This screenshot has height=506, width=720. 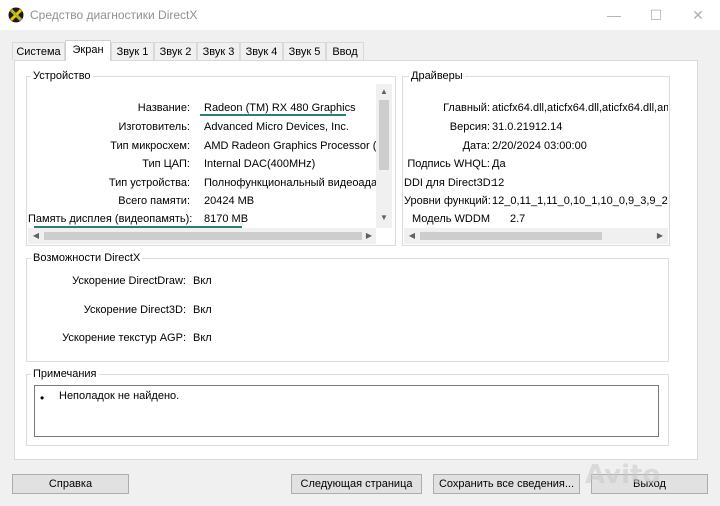 I want to click on note-text: Неполадок не найдено., so click(x=119, y=396).